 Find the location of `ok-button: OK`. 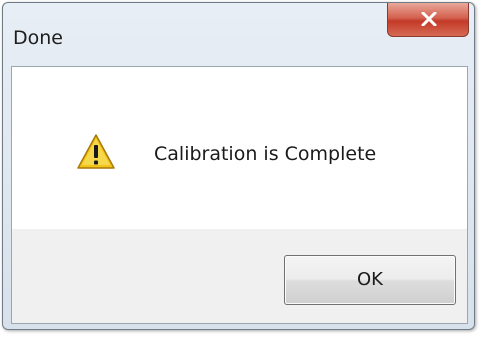

ok-button: OK is located at coordinates (370, 280).